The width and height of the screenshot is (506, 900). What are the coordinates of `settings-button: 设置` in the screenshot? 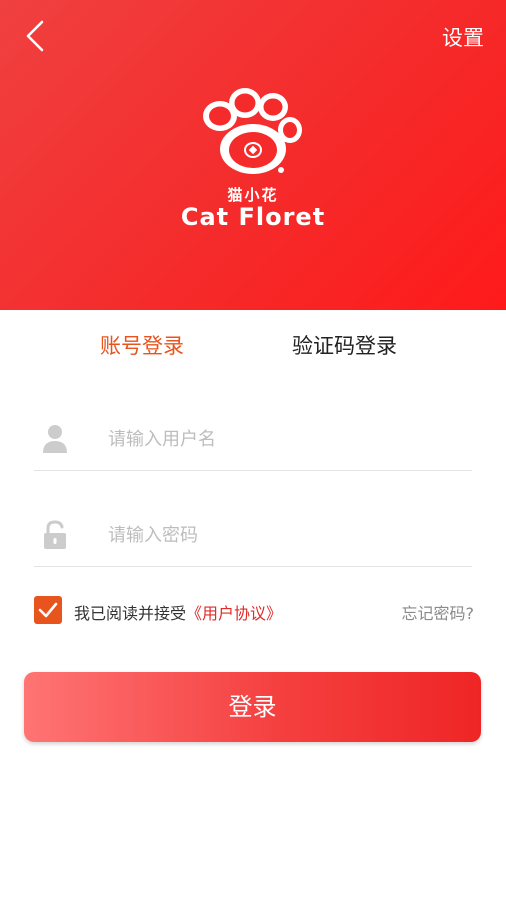 It's located at (463, 37).